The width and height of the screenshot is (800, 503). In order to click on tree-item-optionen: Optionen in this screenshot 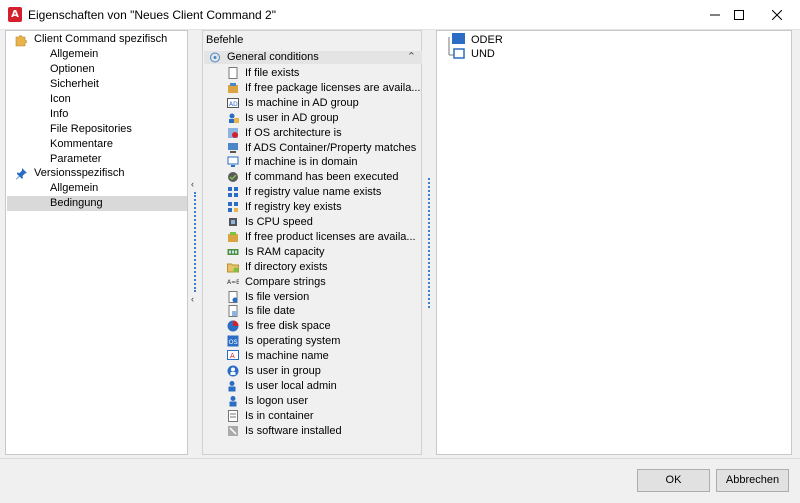, I will do `click(72, 69)`.